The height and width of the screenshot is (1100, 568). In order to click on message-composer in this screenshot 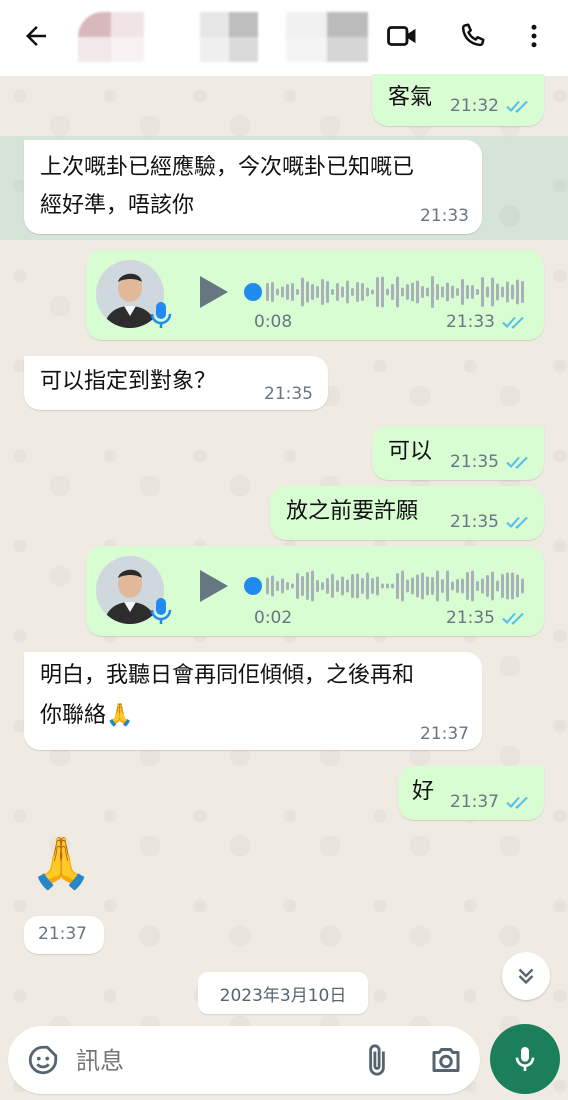, I will do `click(244, 1060)`.